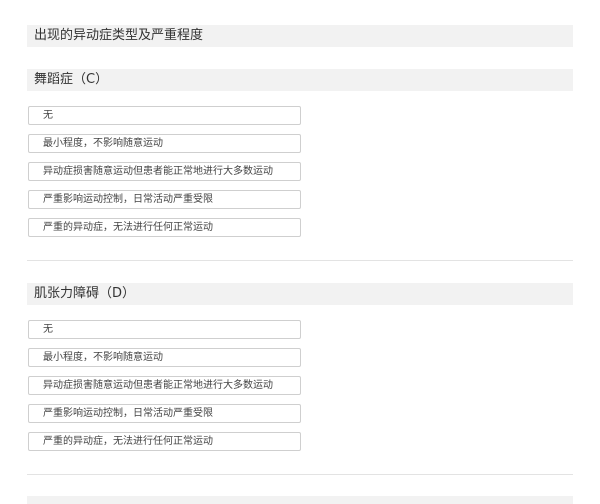 The height and width of the screenshot is (504, 600). What do you see at coordinates (164, 329) in the screenshot?
I see `dystonia-option-none: 无` at bounding box center [164, 329].